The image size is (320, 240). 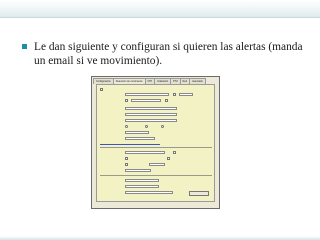 What do you see at coordinates (24, 46) in the screenshot?
I see `square-bullet-icon` at bounding box center [24, 46].